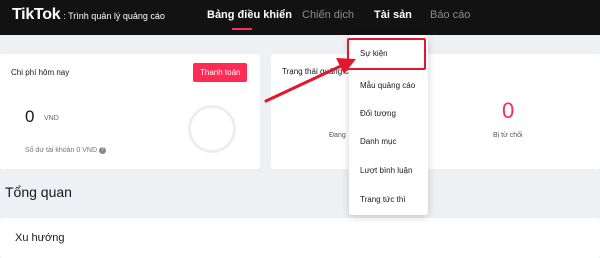  Describe the element at coordinates (387, 85) in the screenshot. I see `menu-item-creatives: Mẫu quảng cáo` at that location.